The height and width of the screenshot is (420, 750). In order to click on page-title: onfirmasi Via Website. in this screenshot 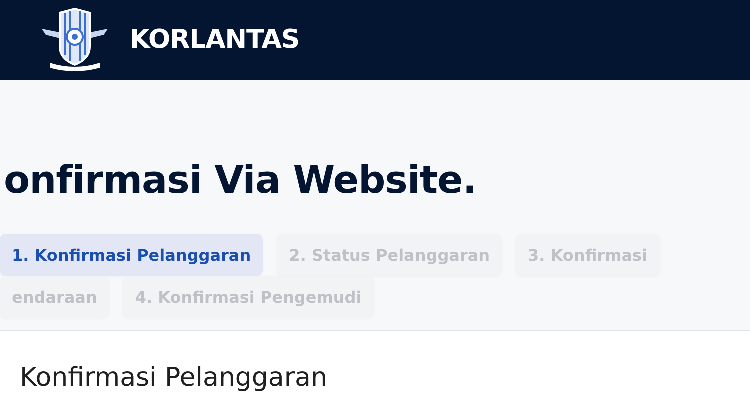, I will do `click(241, 180)`.